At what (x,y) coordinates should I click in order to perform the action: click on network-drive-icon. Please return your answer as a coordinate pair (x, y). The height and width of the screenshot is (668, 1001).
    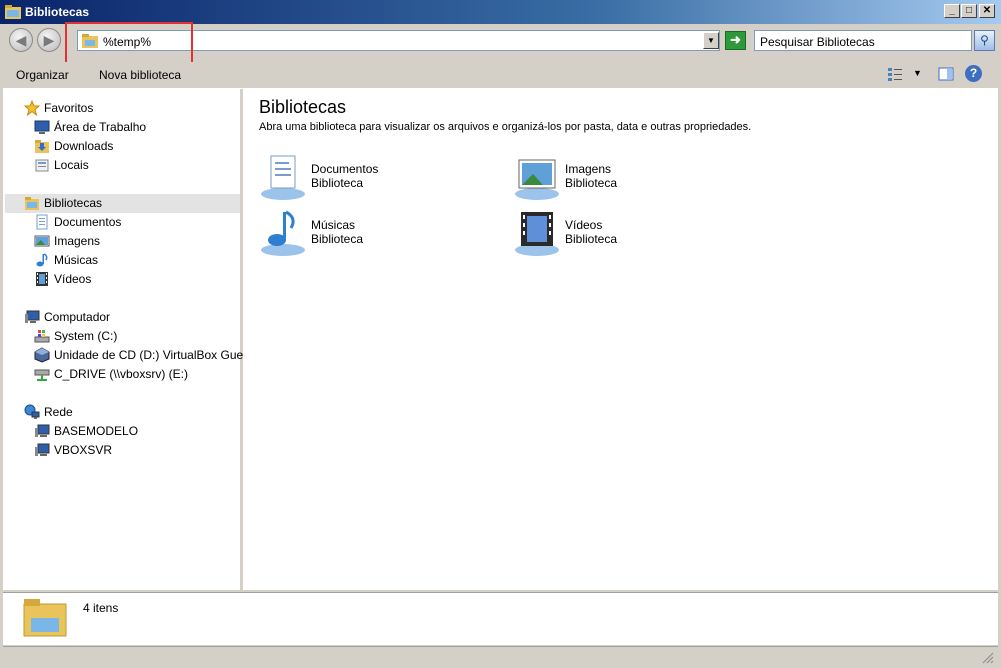
    Looking at the image, I should click on (42, 375).